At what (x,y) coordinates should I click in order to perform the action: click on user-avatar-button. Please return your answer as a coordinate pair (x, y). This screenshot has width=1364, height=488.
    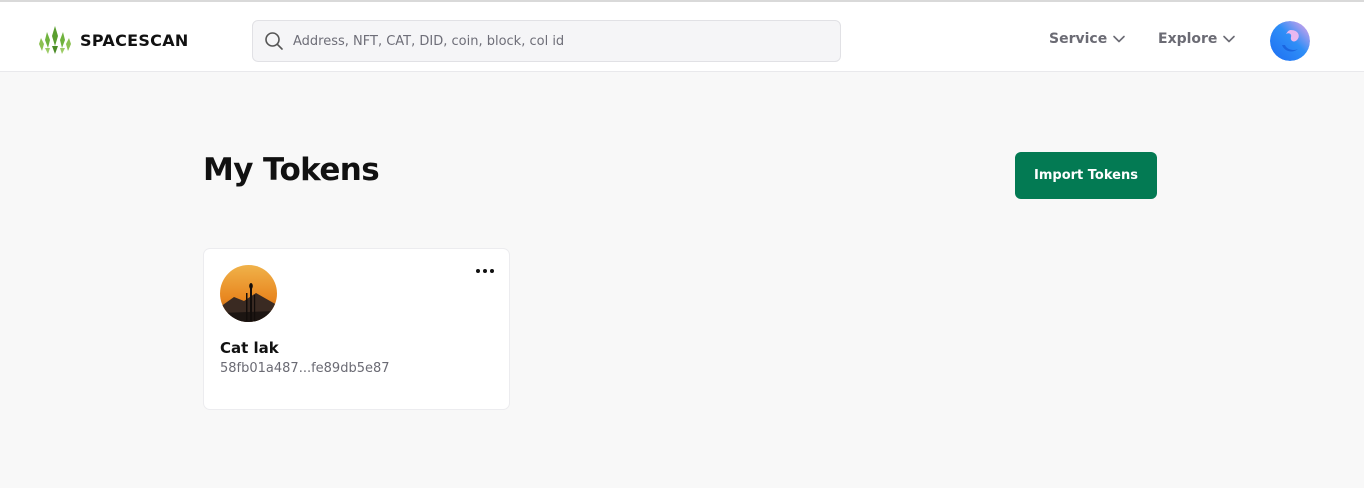
    Looking at the image, I should click on (1290, 41).